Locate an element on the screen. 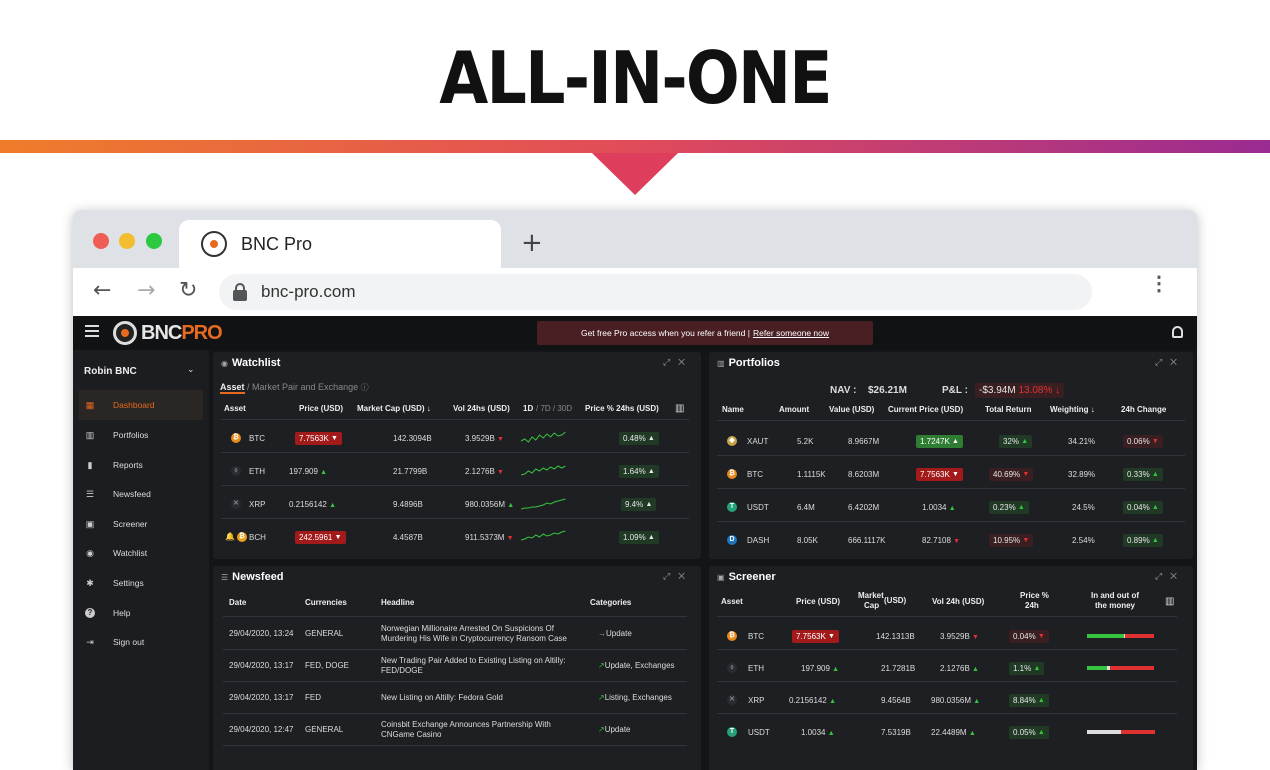 This screenshot has height=770, width=1270. chevron-down-icon: ⌄ is located at coordinates (191, 369).